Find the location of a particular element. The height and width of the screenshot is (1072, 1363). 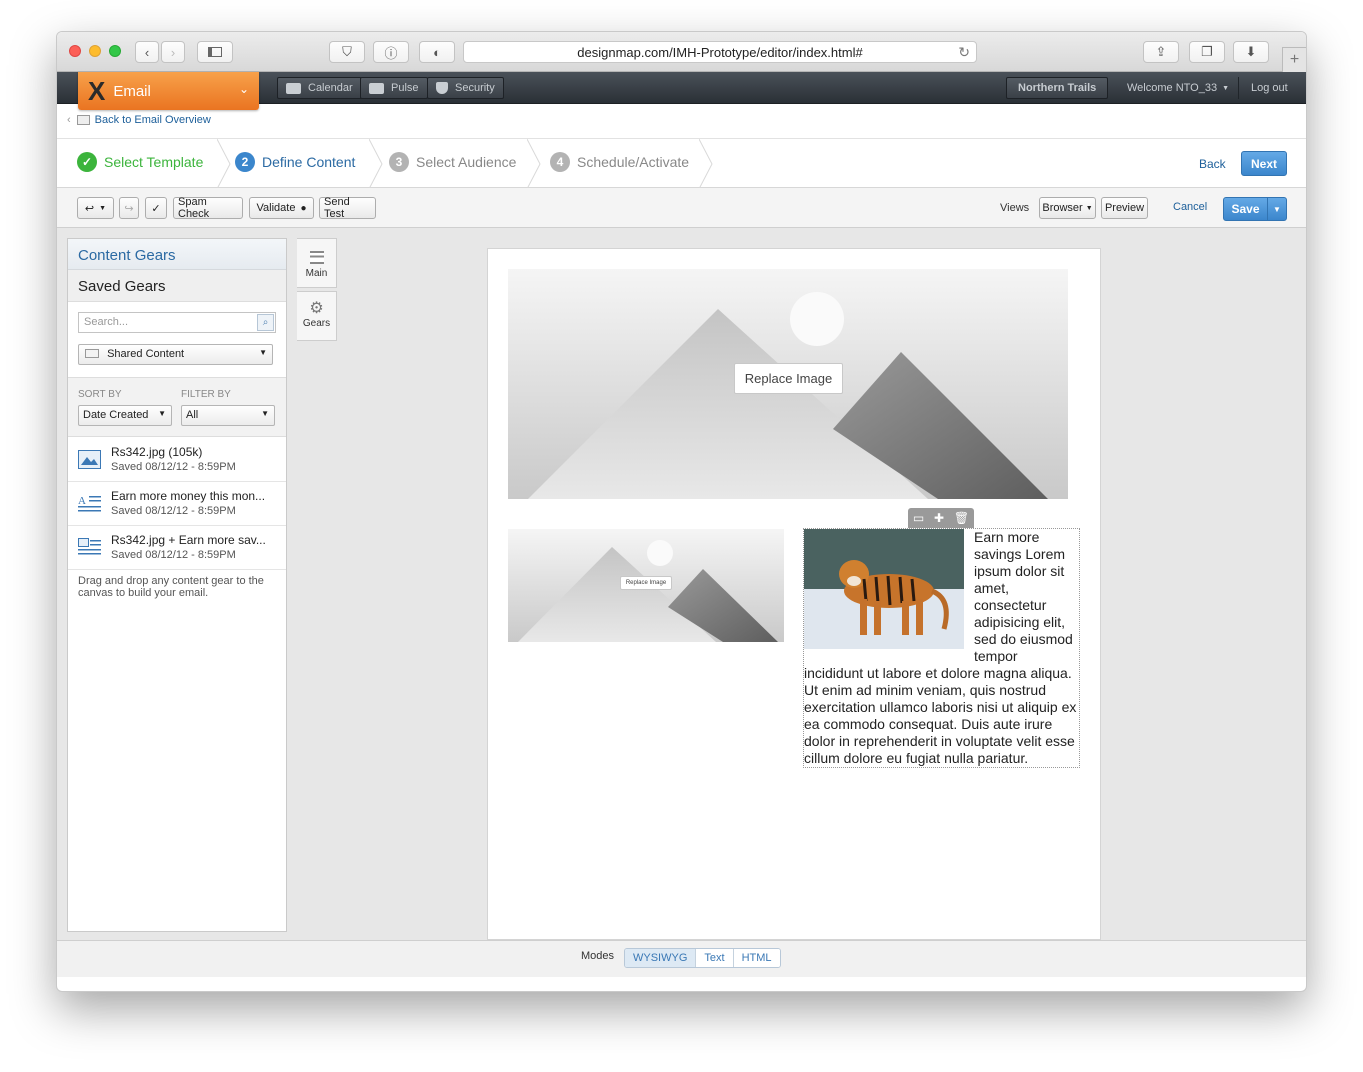

step-select-template: ✓ Select Template is located at coordinates (140, 162).